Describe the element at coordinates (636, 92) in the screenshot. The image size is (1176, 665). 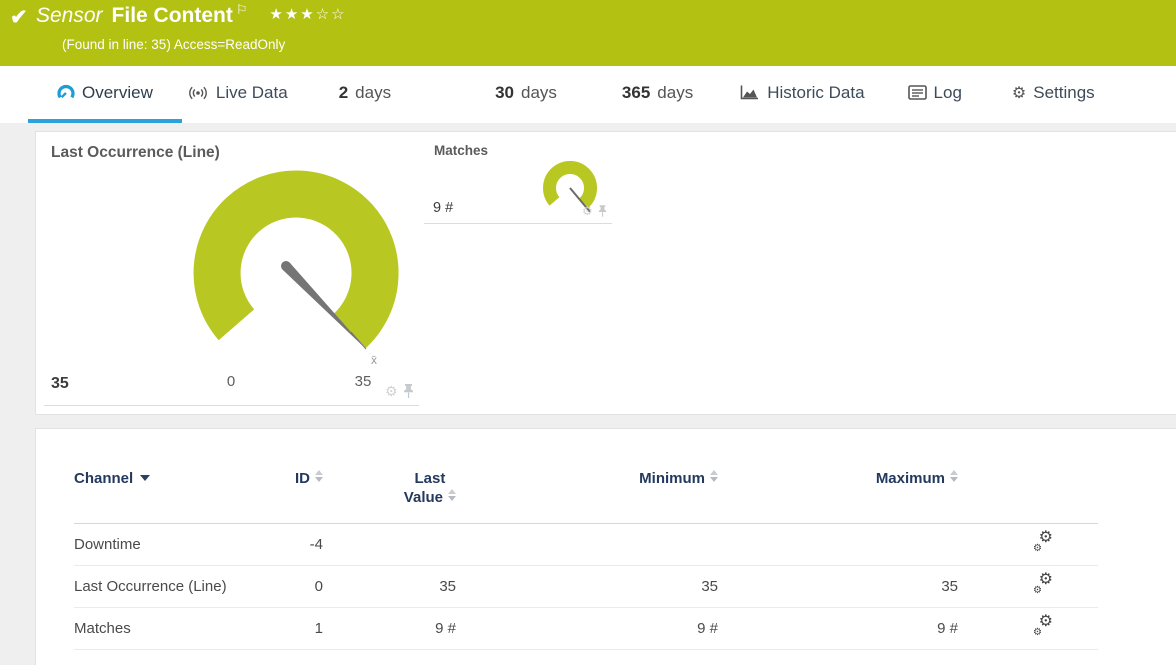
I see `tab-365-days-number: 365` at that location.